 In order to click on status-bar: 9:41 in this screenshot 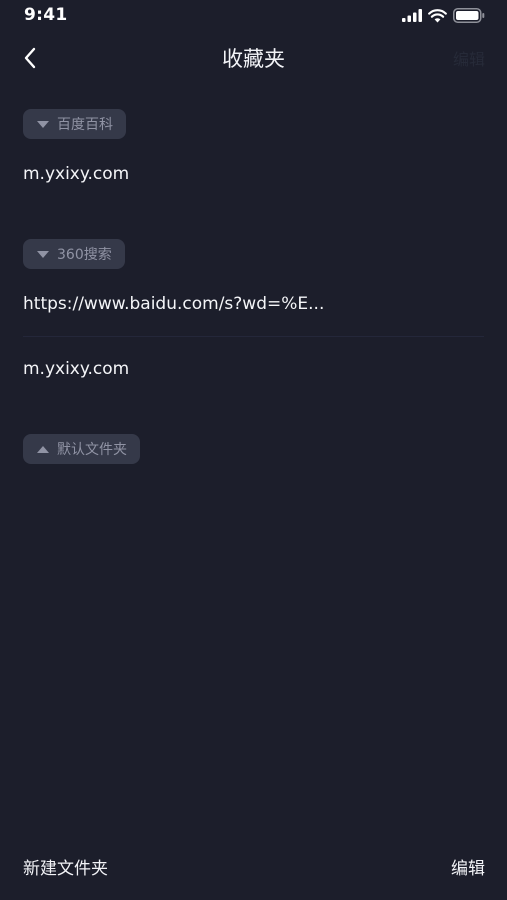, I will do `click(253, 16)`.